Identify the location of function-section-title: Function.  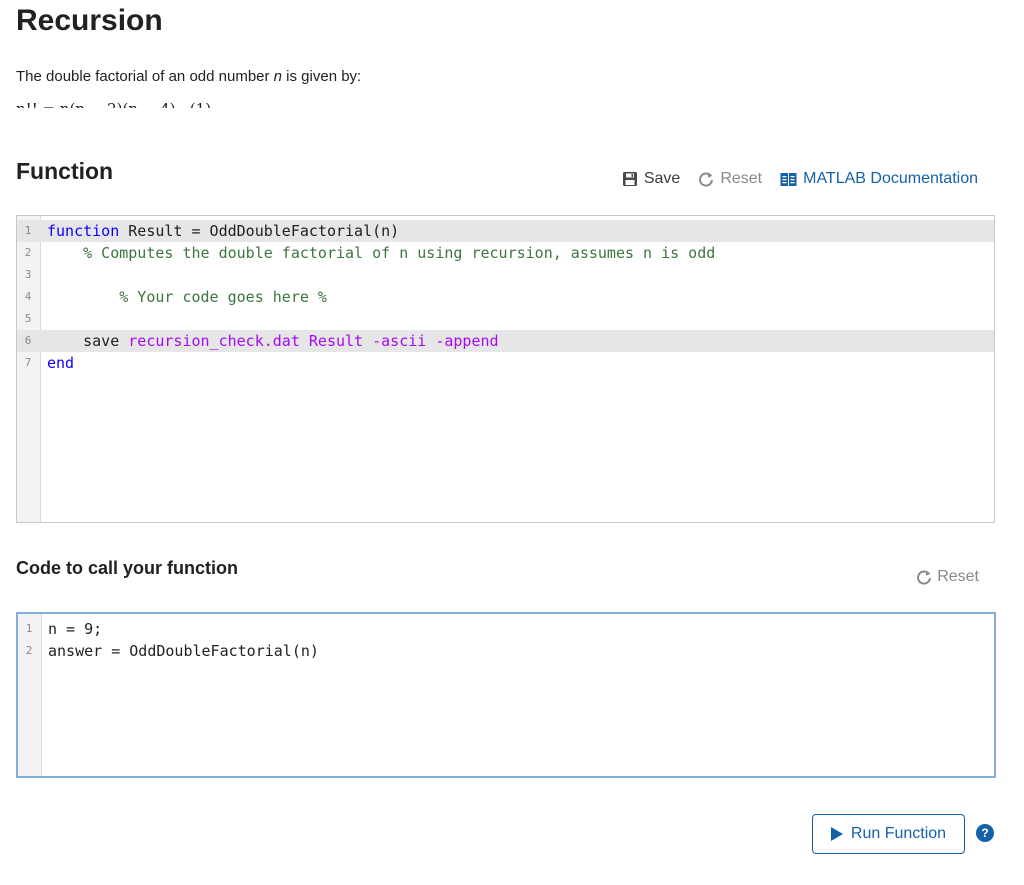
(65, 171).